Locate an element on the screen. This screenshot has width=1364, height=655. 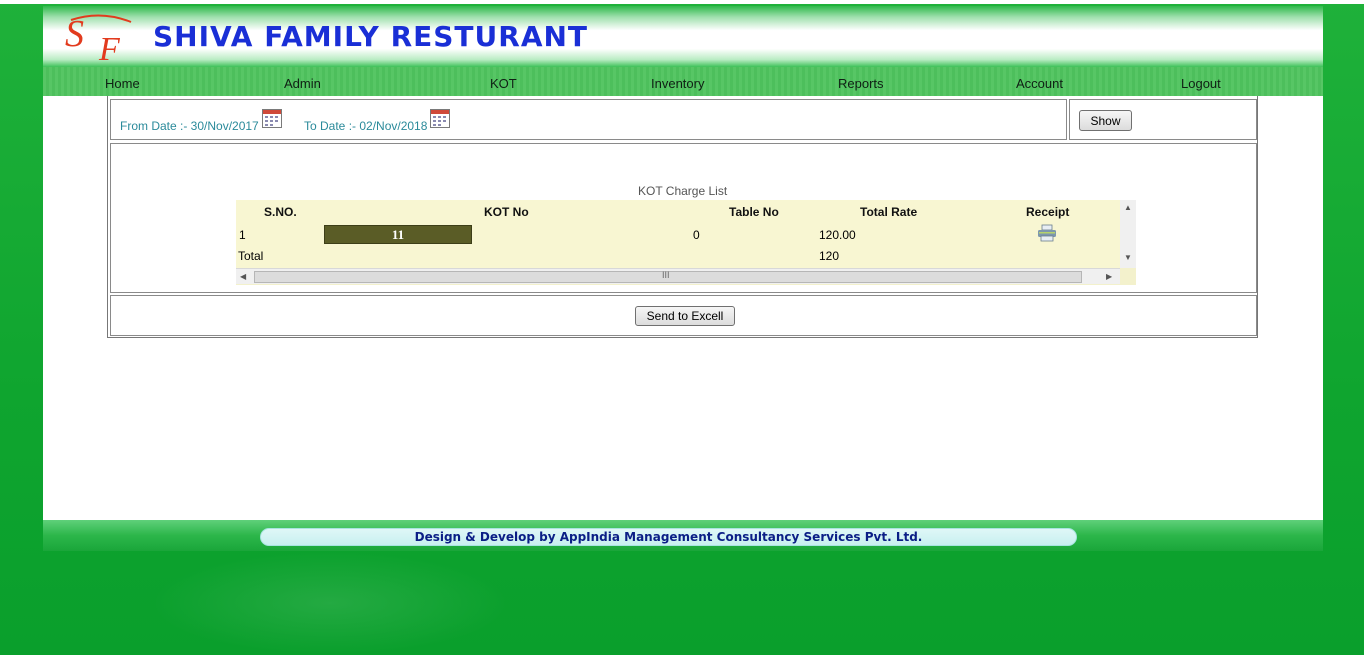
svg-text: F is located at coordinates (109, 47).